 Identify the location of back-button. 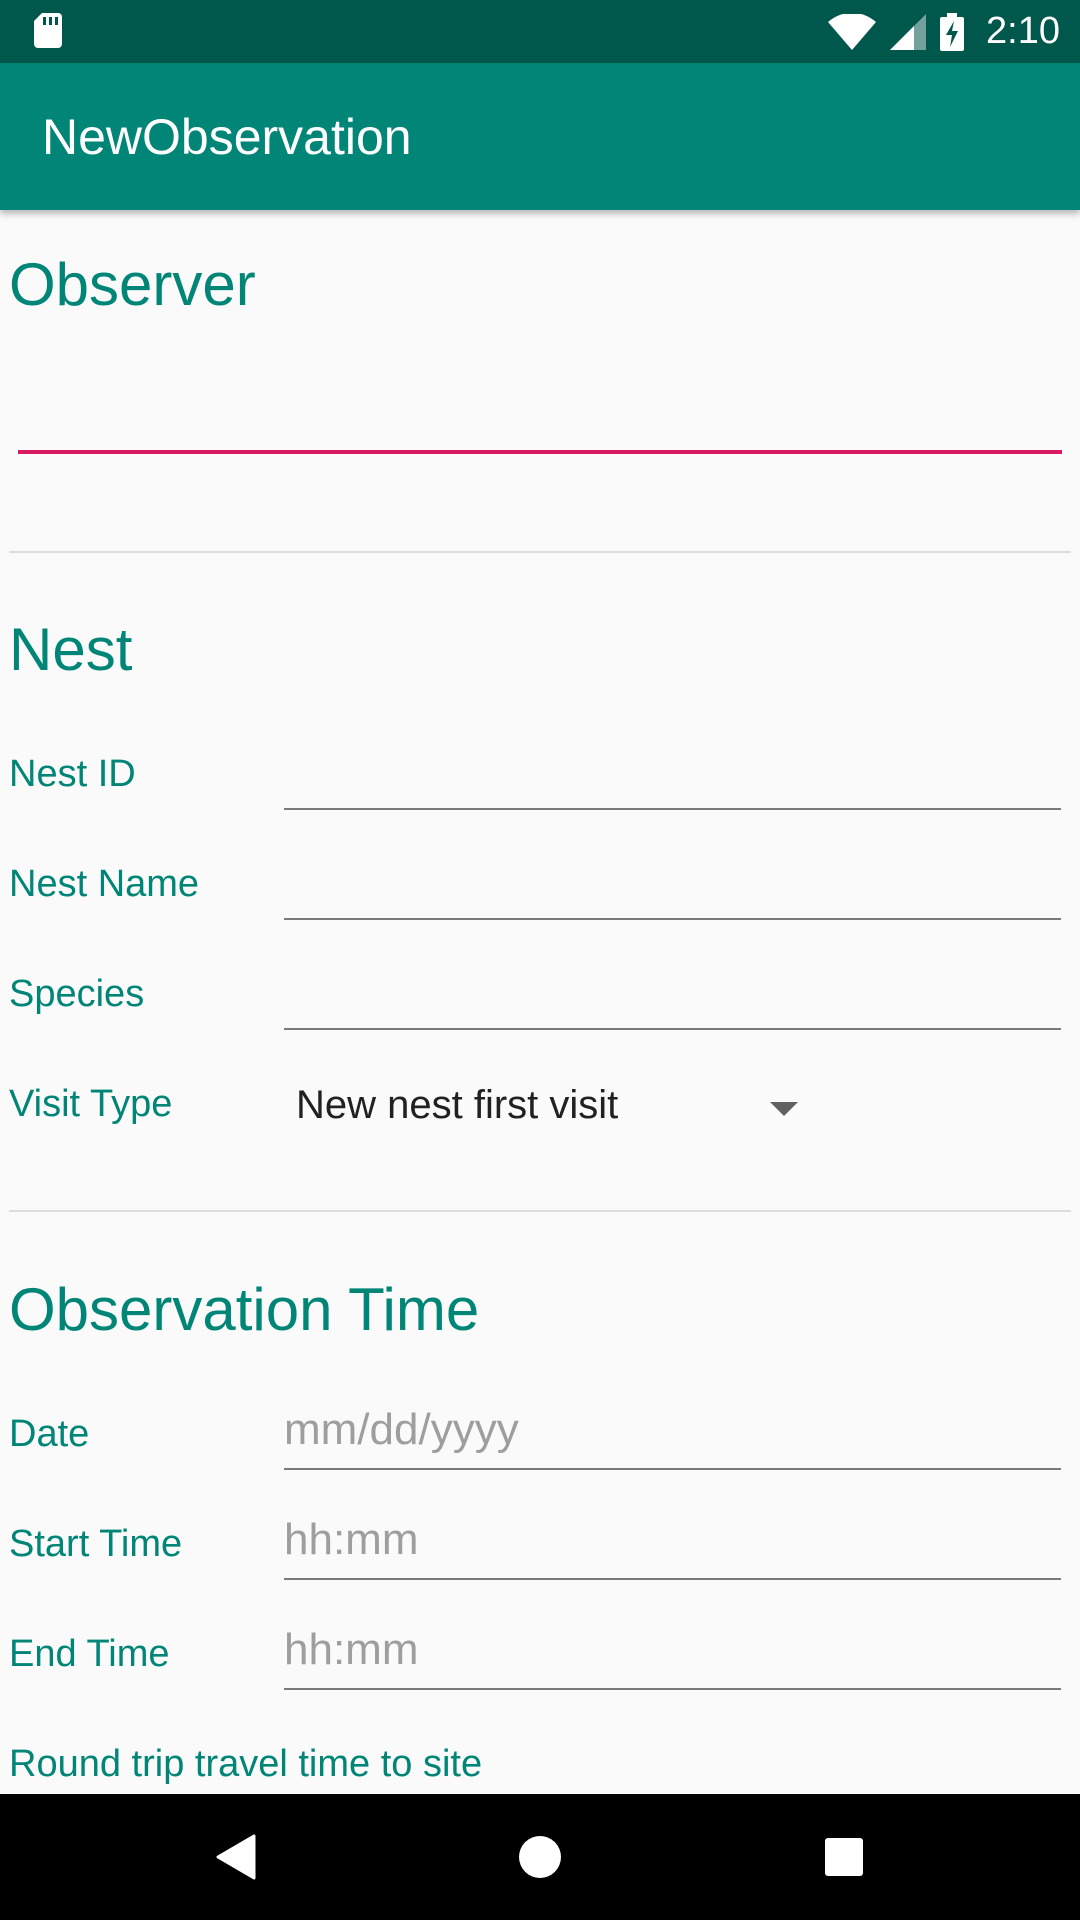
(236, 1857).